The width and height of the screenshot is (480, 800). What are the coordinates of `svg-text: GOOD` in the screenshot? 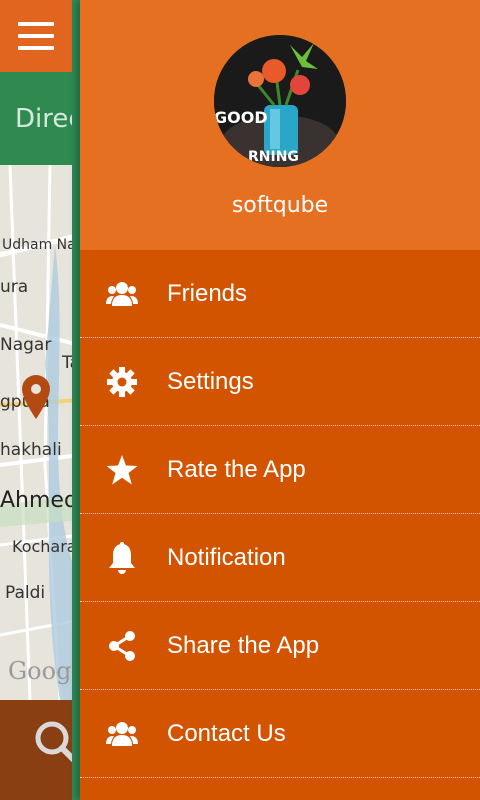 It's located at (241, 117).